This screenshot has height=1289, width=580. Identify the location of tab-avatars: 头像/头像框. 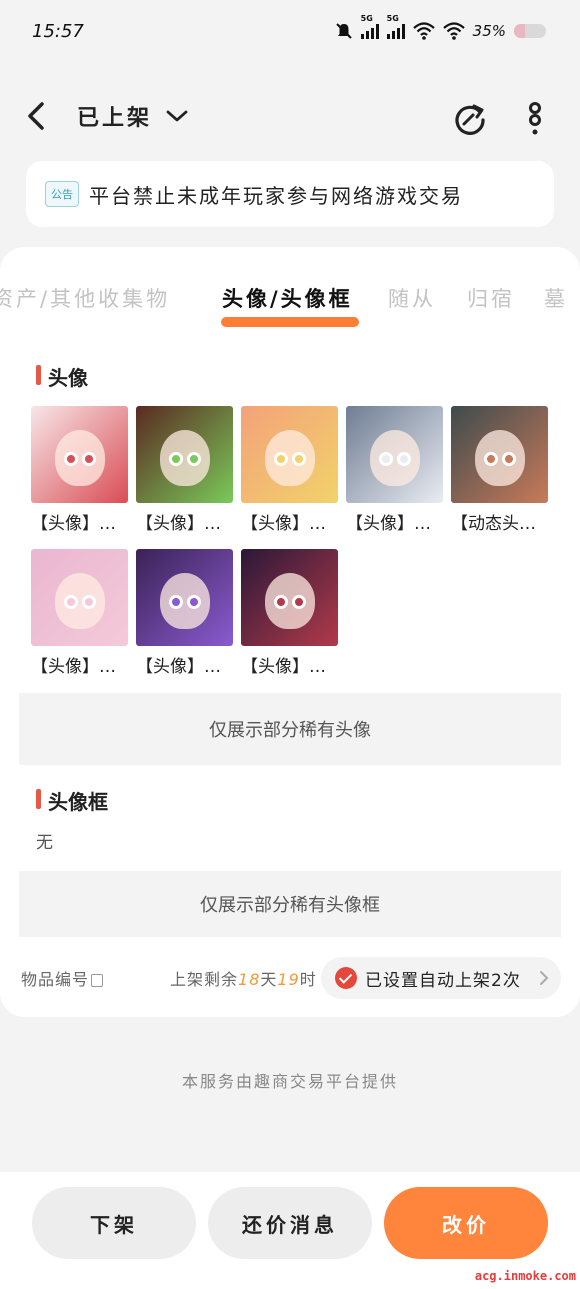
(287, 298).